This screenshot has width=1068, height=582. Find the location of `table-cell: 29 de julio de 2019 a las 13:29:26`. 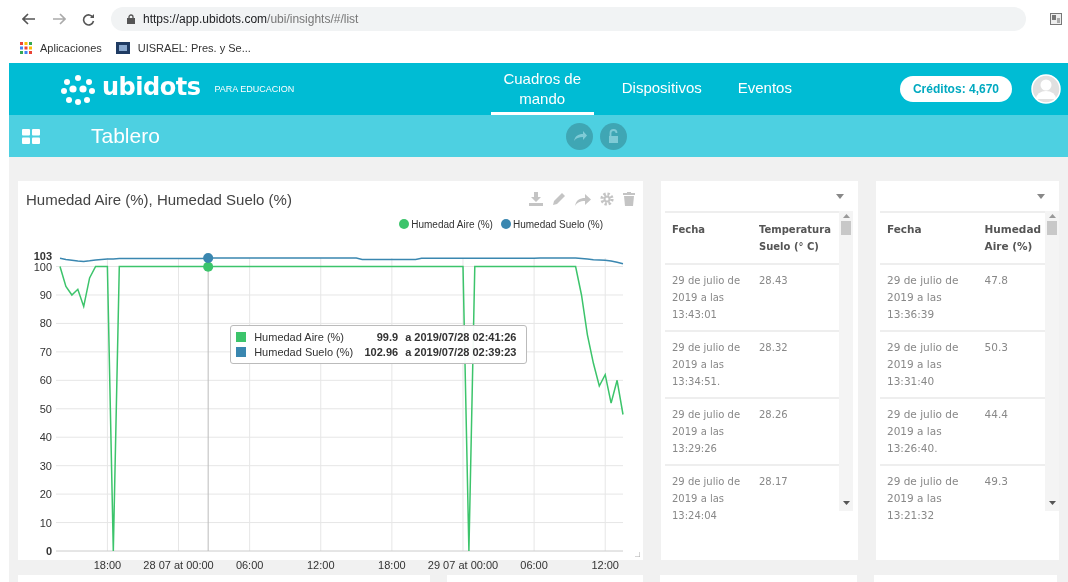

table-cell: 29 de julio de 2019 a las 13:29:26 is located at coordinates (708, 431).